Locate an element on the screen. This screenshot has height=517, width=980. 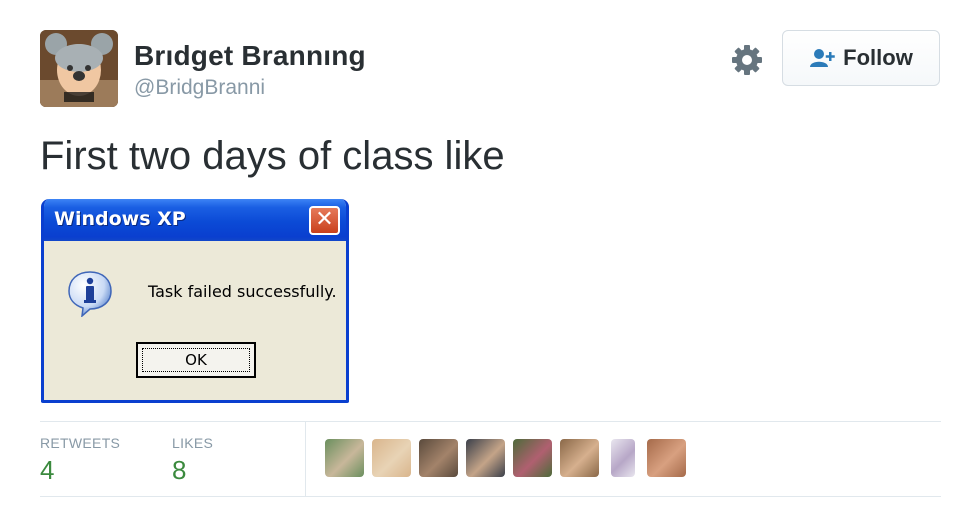
author-handle: @BridgBranni is located at coordinates (199, 88).